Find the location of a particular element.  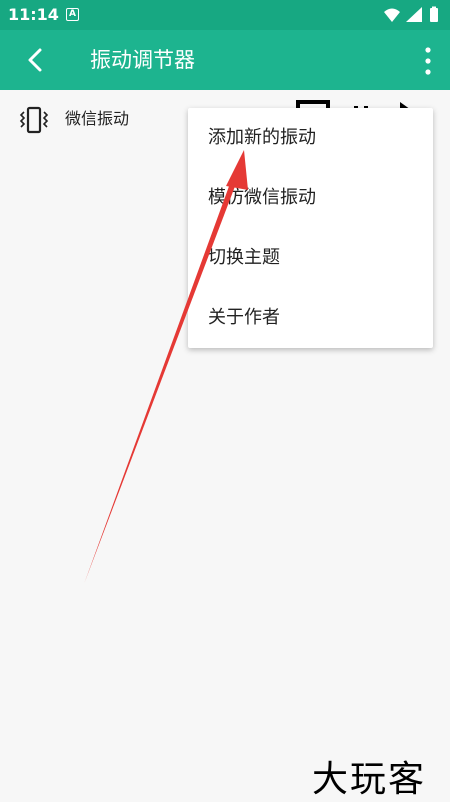

menu-item-switch-theme: 切换主题 is located at coordinates (310, 258).